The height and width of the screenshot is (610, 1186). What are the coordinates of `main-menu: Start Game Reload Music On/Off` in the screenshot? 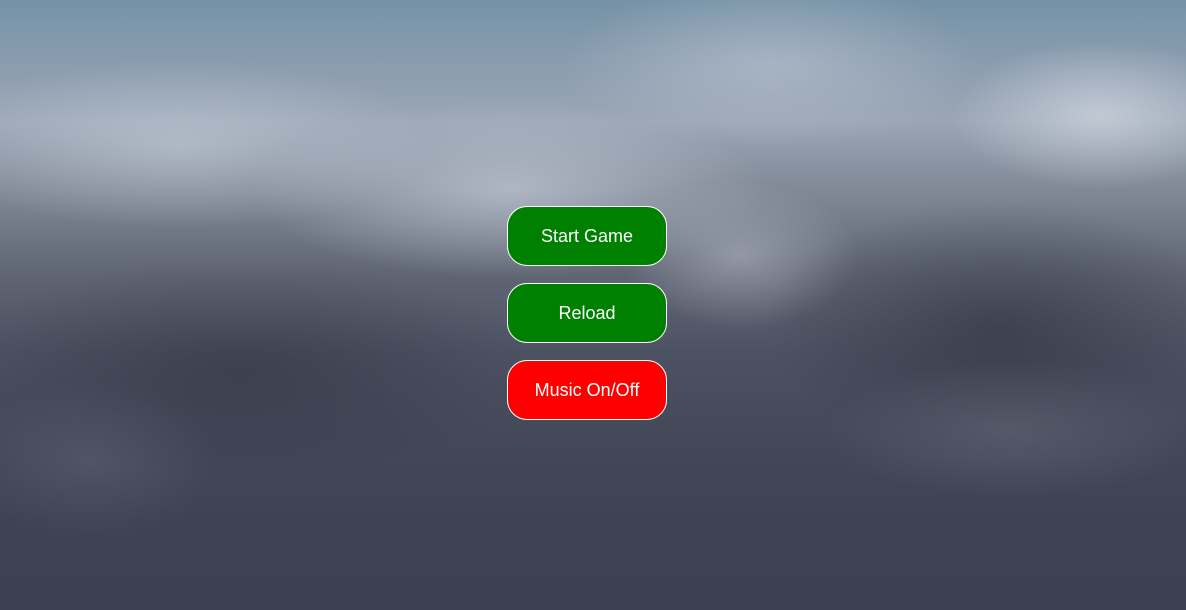 It's located at (587, 321).